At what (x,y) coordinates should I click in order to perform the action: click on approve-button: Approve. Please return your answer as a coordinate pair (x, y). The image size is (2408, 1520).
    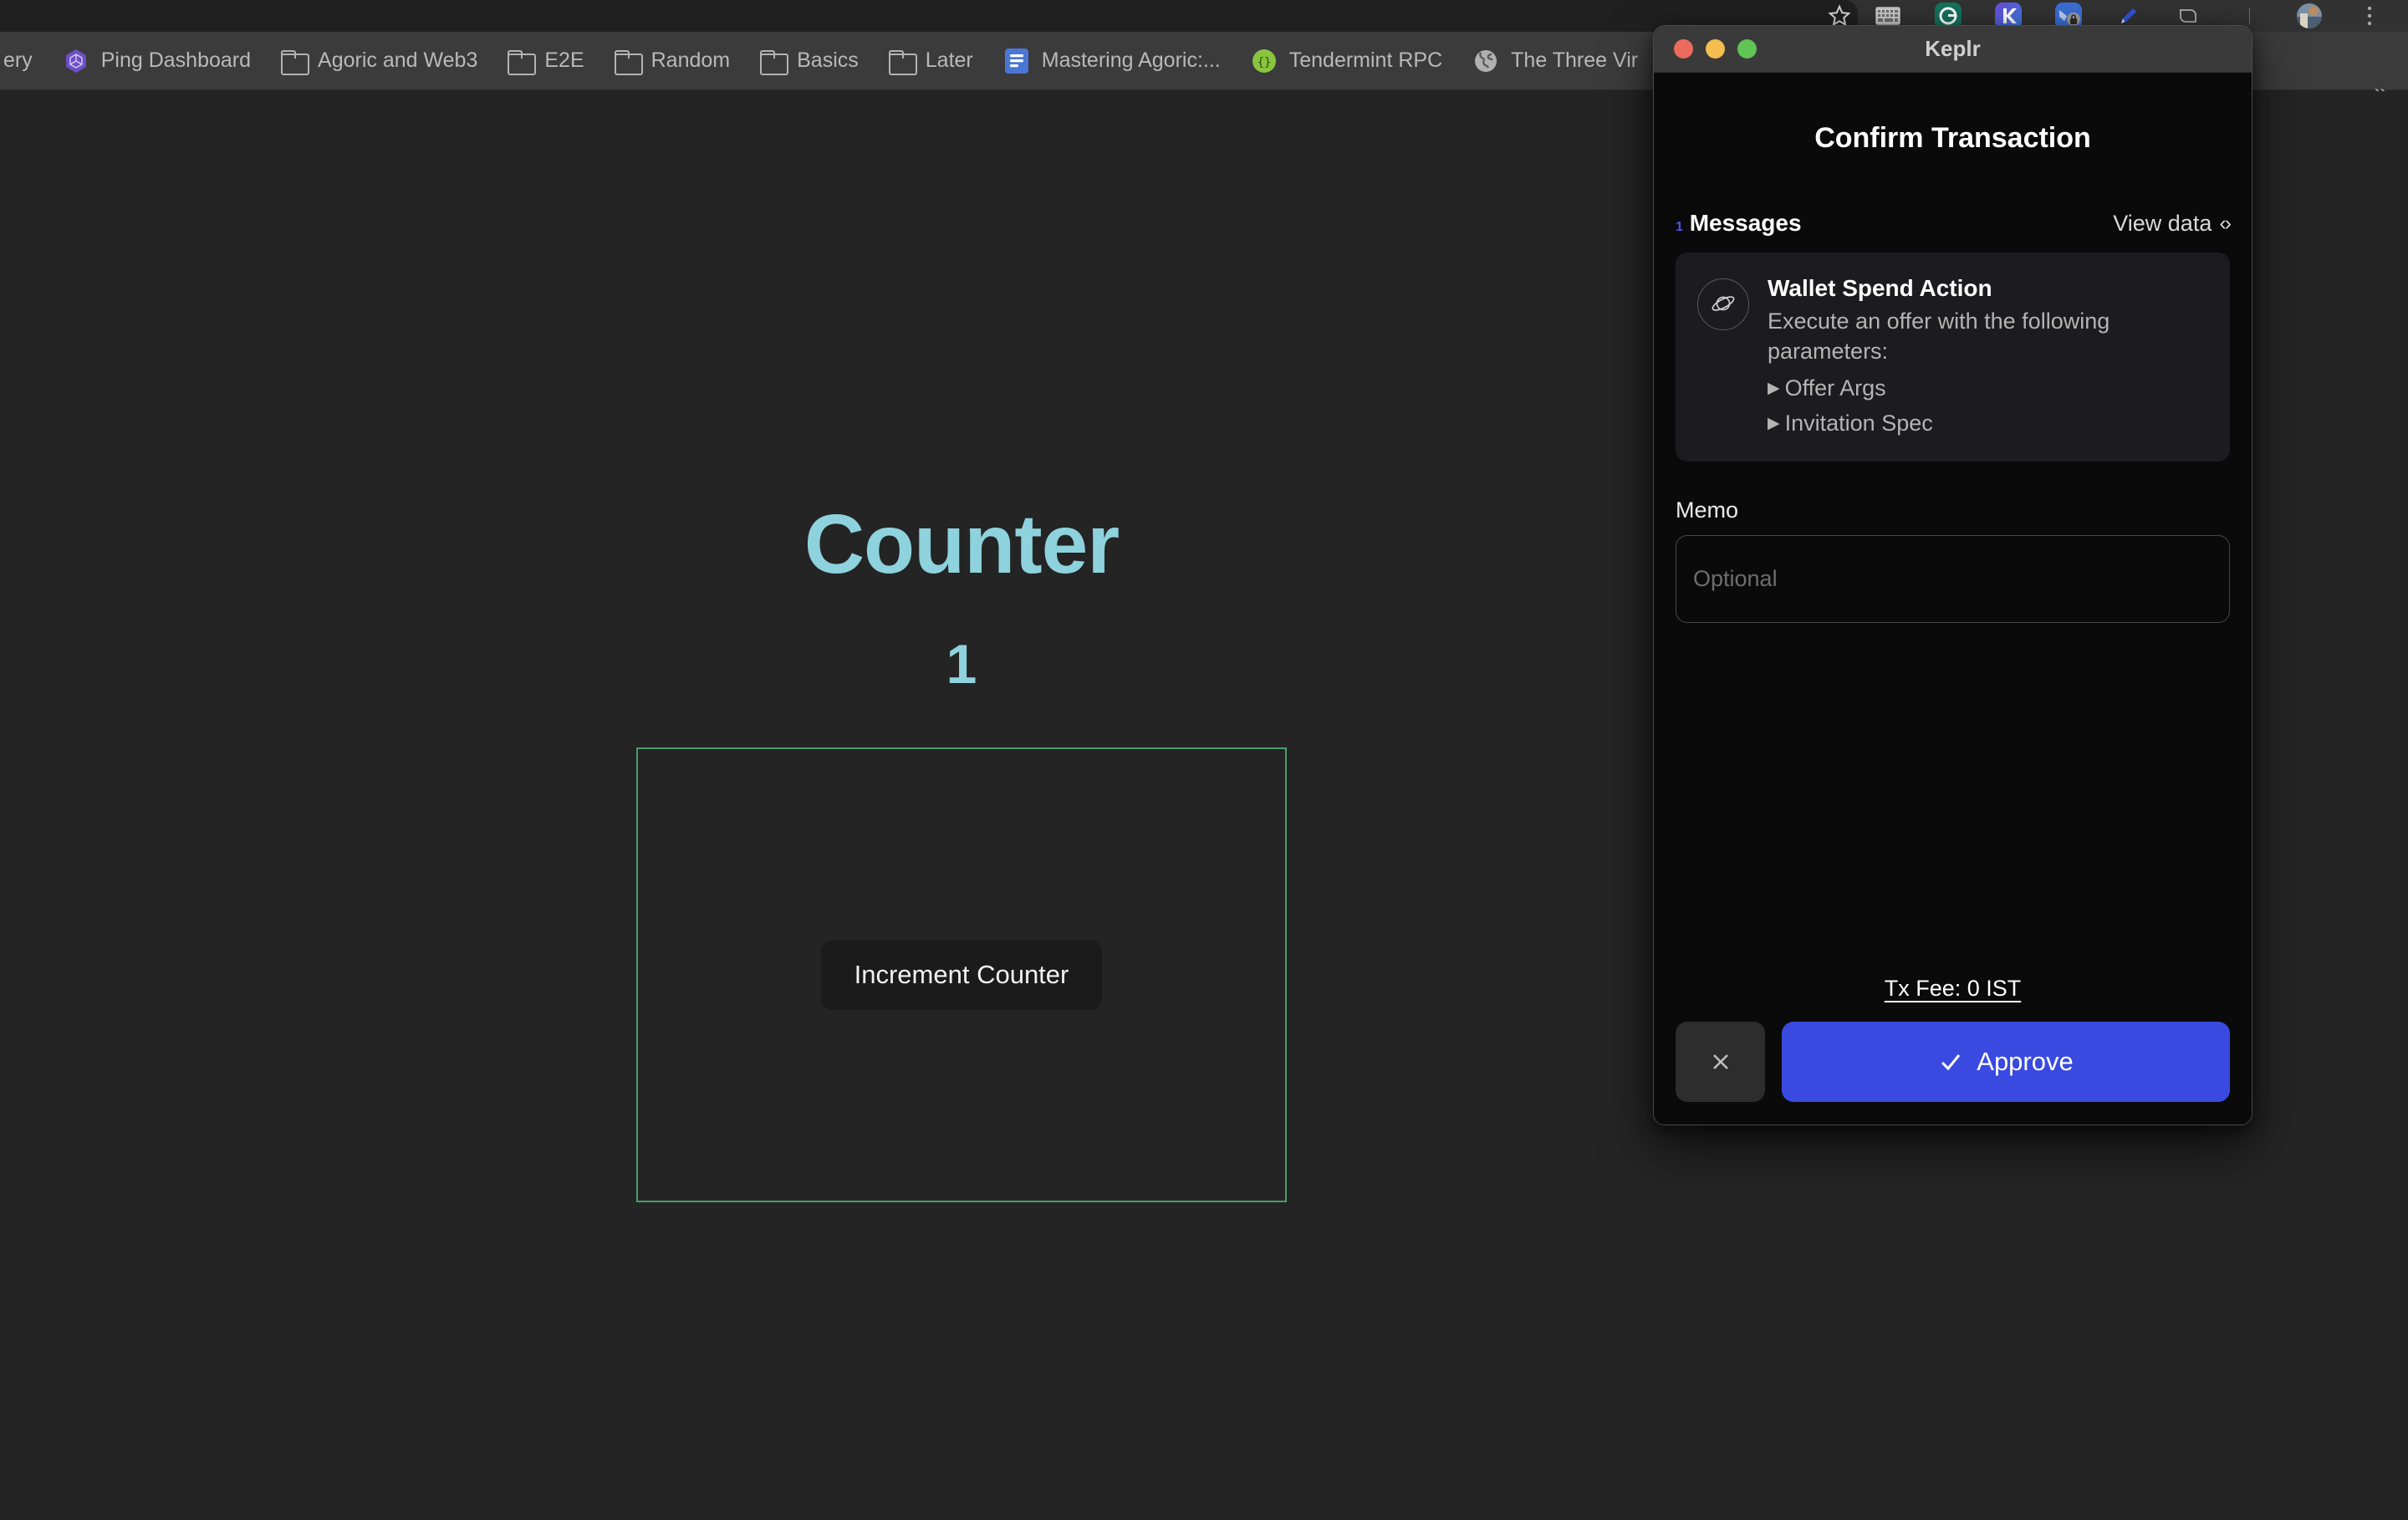
    Looking at the image, I should click on (2006, 1062).